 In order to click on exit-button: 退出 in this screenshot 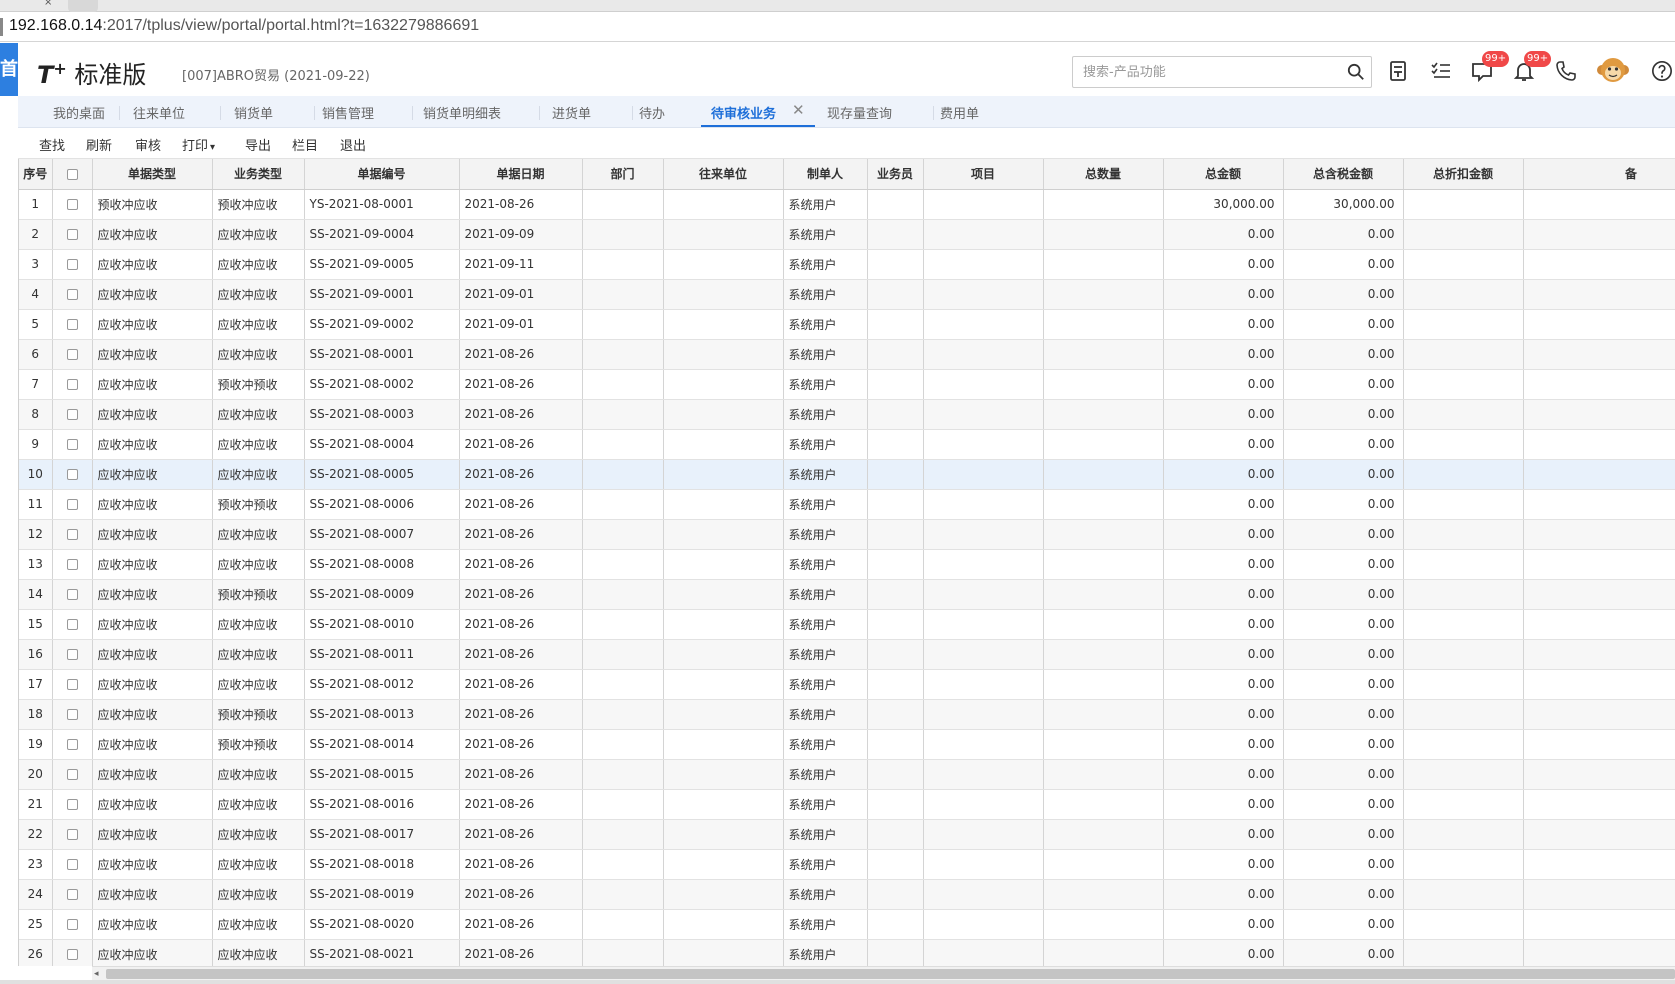, I will do `click(353, 144)`.